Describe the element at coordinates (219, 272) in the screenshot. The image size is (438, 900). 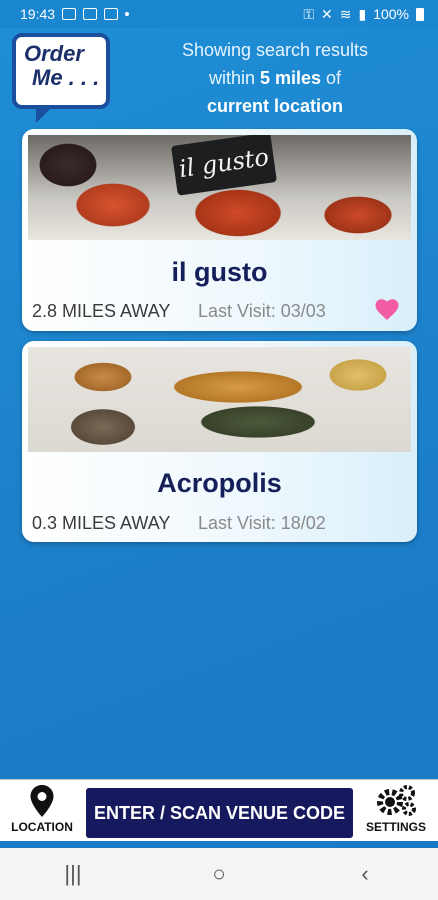
I see `venue-name: il gusto` at that location.